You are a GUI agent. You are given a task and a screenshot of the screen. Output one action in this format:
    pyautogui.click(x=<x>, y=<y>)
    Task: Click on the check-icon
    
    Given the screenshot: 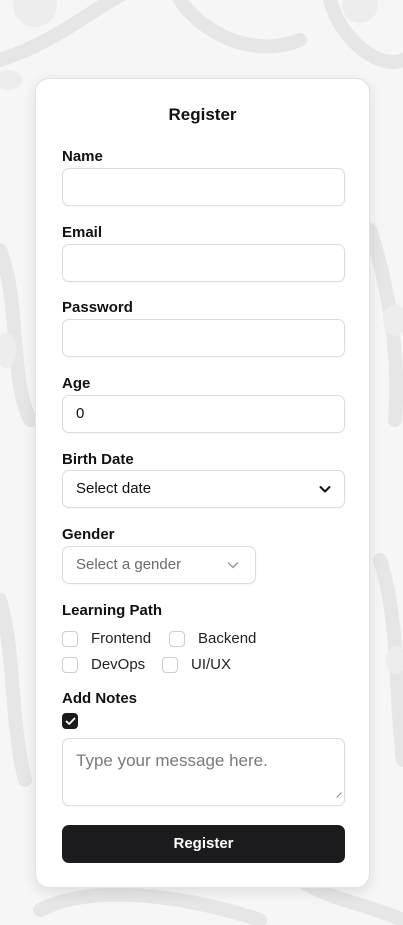 What is the action you would take?
    pyautogui.click(x=70, y=721)
    